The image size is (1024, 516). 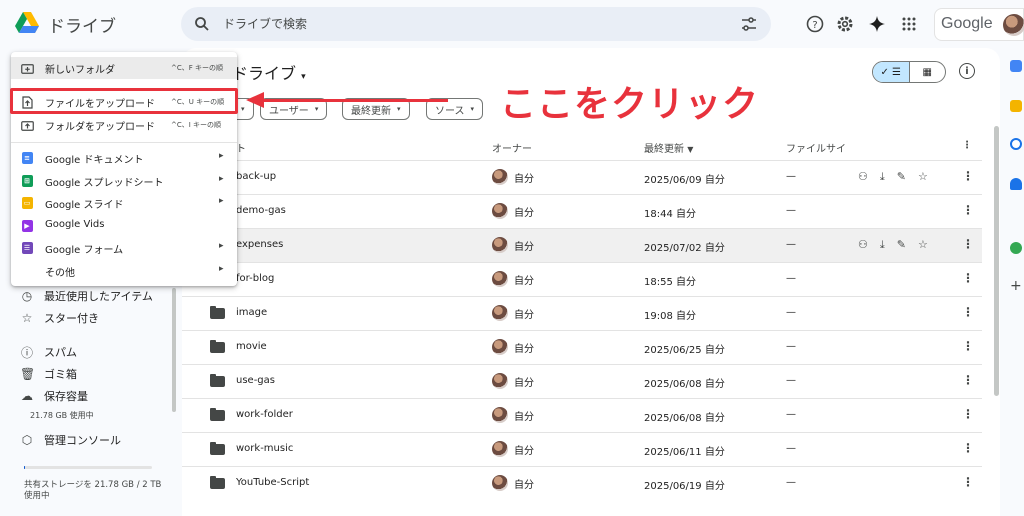 What do you see at coordinates (256, 176) in the screenshot?
I see `file-name: back-up` at bounding box center [256, 176].